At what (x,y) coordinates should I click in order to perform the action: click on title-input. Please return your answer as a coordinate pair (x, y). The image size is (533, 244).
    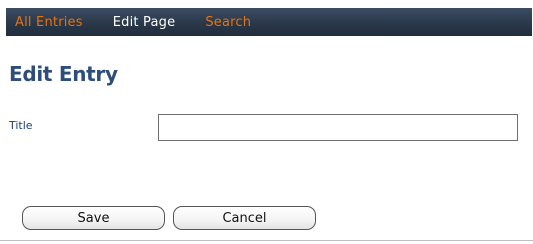
    Looking at the image, I should click on (338, 127).